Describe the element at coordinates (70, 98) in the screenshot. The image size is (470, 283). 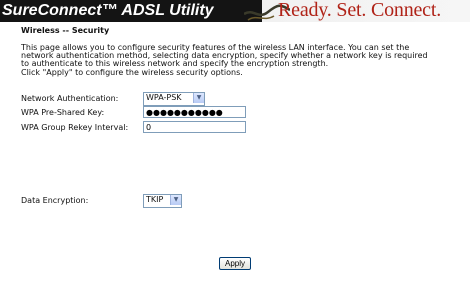
I see `network-auth-label: Network Authentication:` at that location.